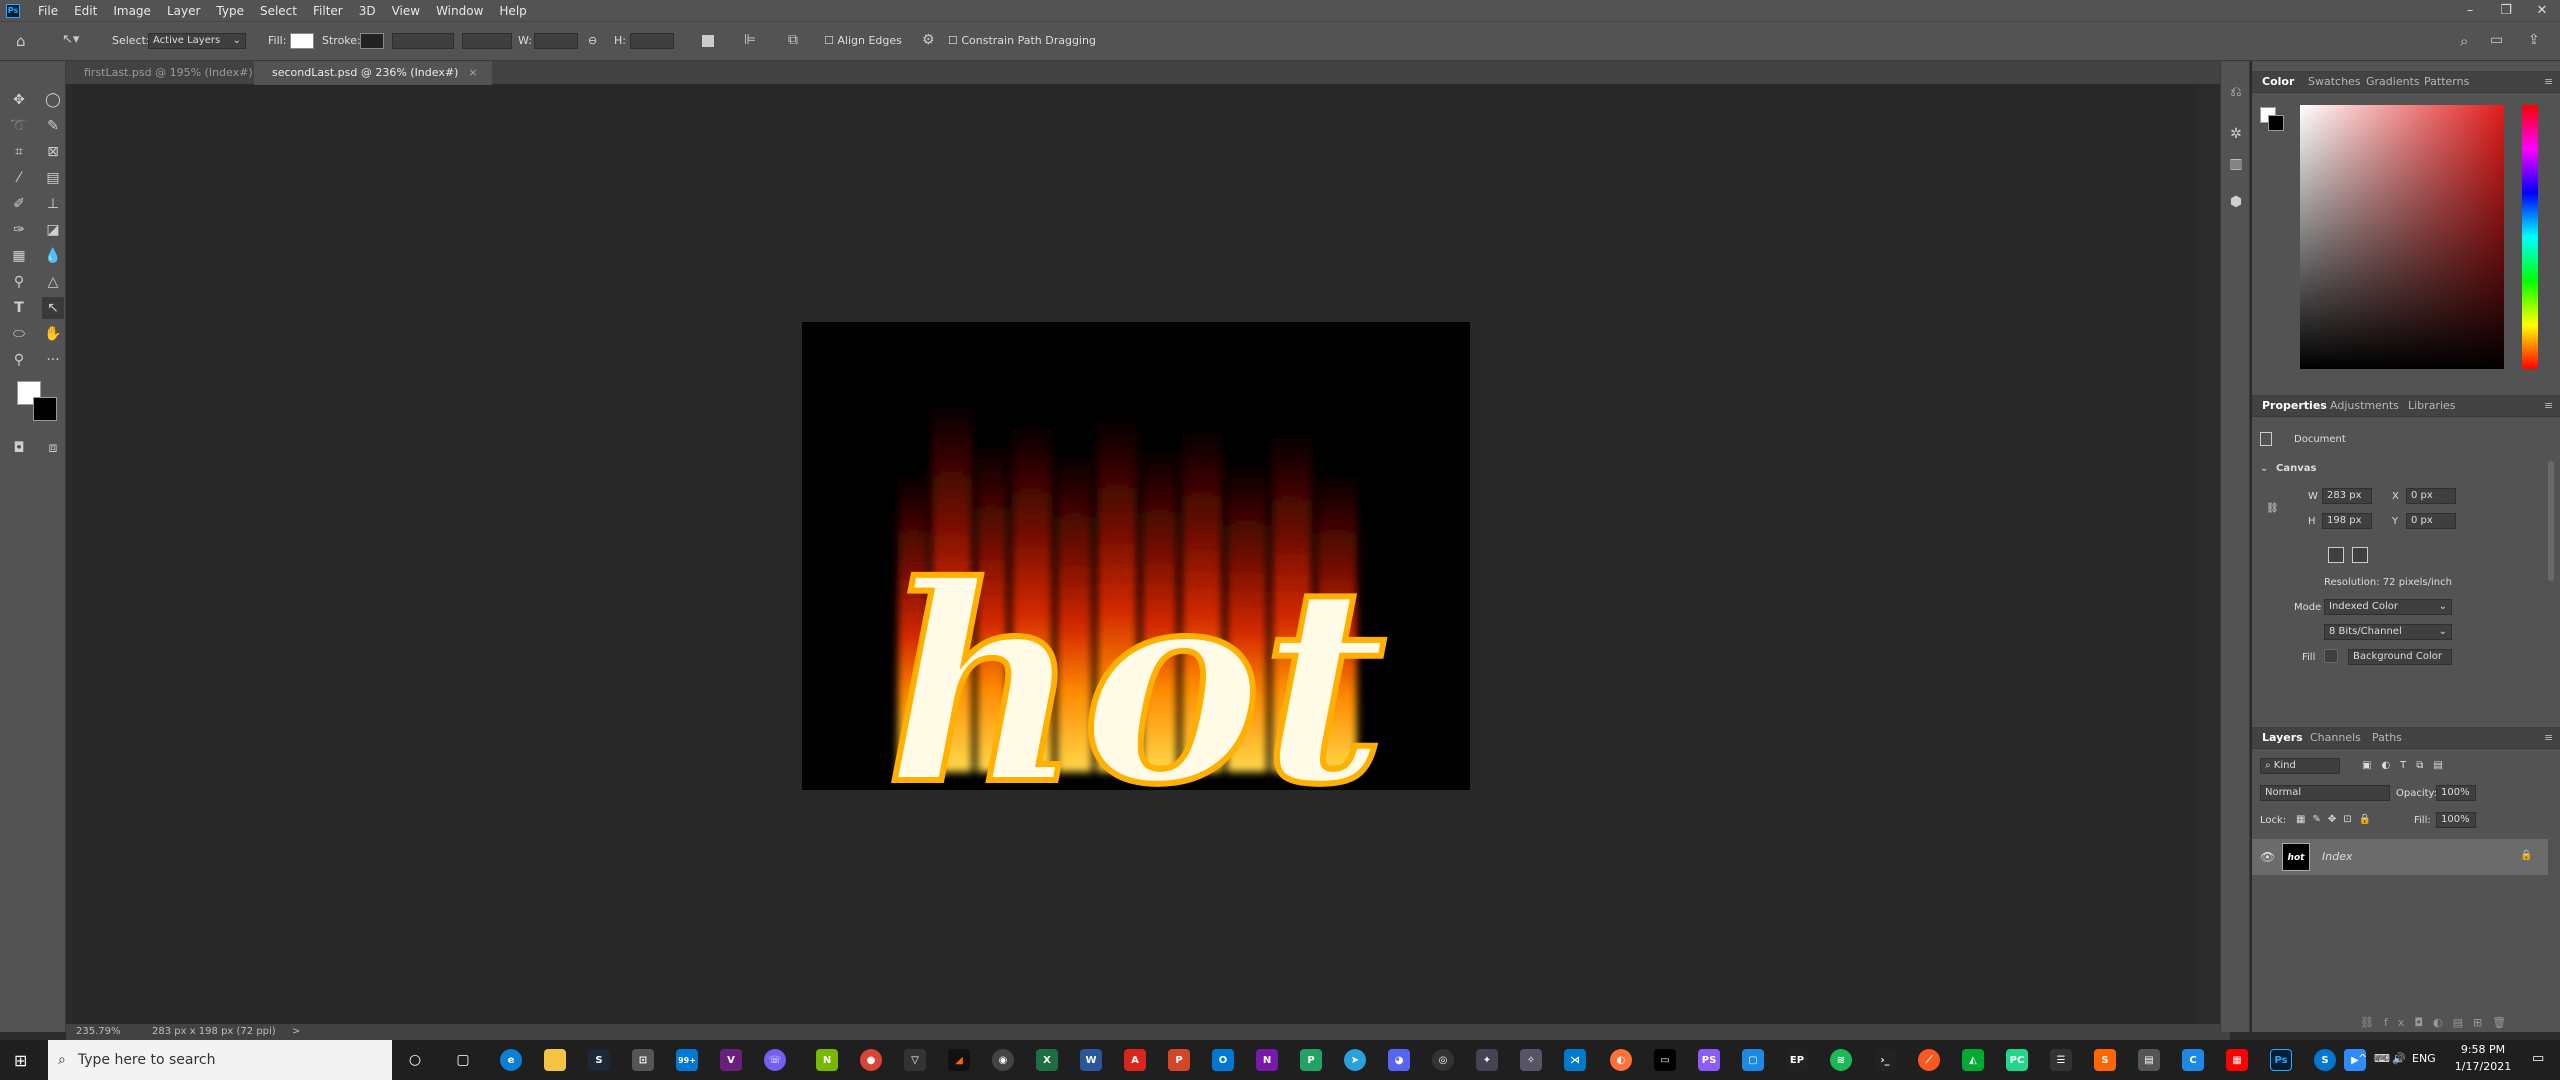  I want to click on hand-tool-icon: ✋, so click(53, 334).